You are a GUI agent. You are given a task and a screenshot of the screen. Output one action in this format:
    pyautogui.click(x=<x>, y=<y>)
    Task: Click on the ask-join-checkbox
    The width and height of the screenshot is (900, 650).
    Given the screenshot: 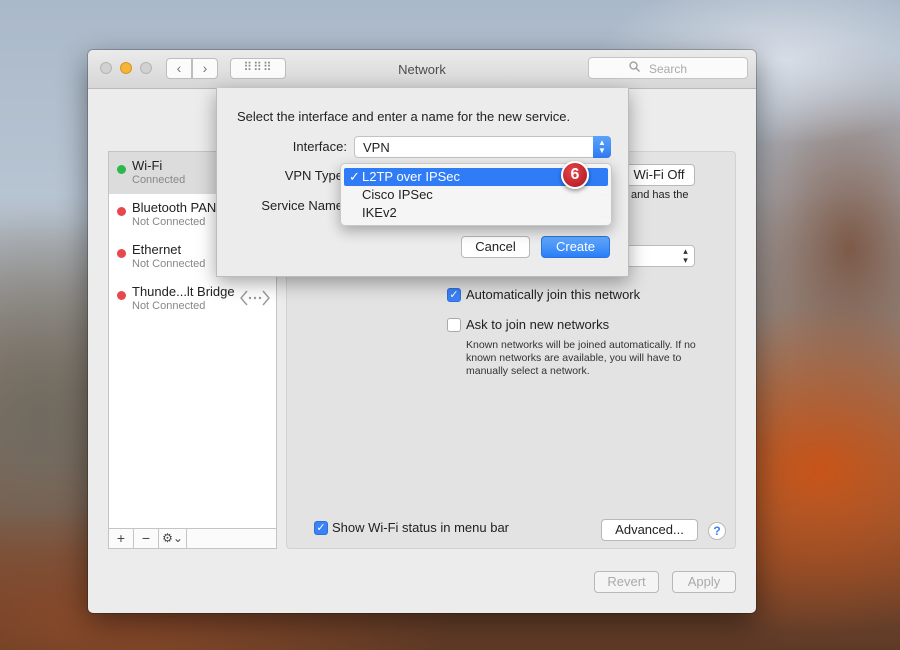 What is the action you would take?
    pyautogui.click(x=454, y=325)
    